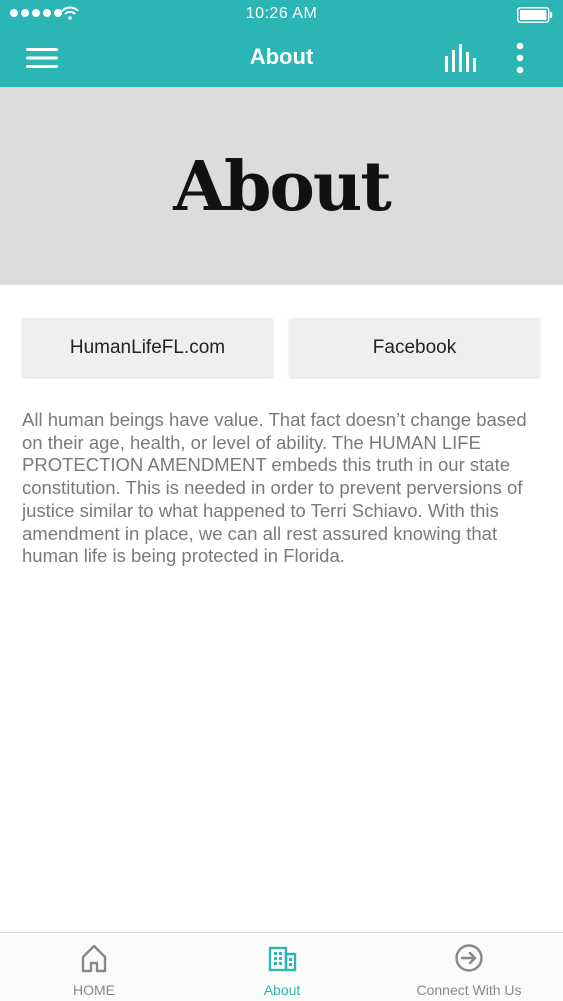  I want to click on bar-chart-icon, so click(460, 58).